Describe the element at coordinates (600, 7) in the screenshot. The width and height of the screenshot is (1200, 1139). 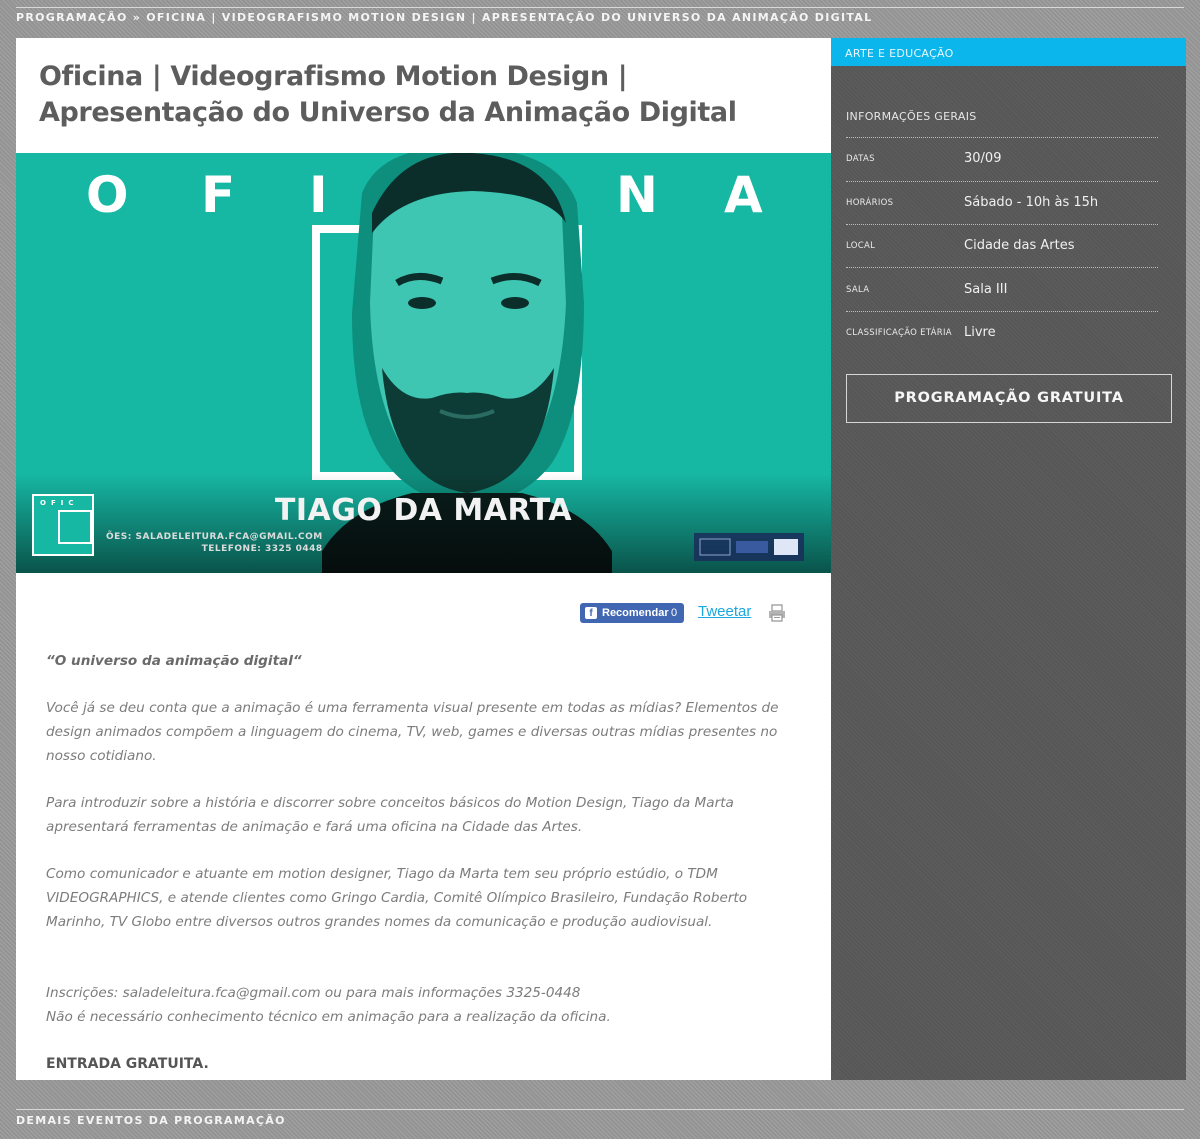
I see `breadcrumb-divider` at that location.